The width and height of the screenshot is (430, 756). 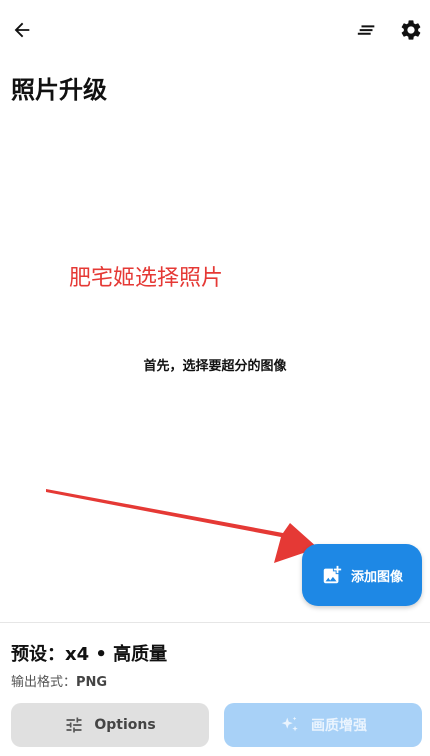 I want to click on enhance-button: 画质增强, so click(x=323, y=725).